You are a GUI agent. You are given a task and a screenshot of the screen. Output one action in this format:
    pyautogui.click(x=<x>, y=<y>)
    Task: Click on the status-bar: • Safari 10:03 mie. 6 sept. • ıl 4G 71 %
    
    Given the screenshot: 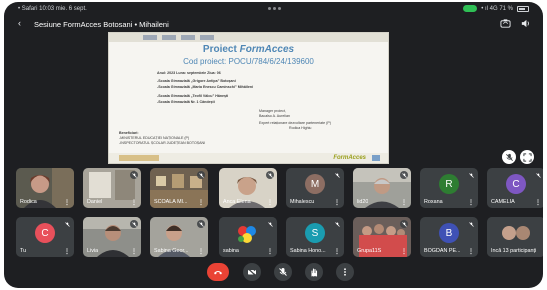 What is the action you would take?
    pyautogui.click(x=273, y=9)
    